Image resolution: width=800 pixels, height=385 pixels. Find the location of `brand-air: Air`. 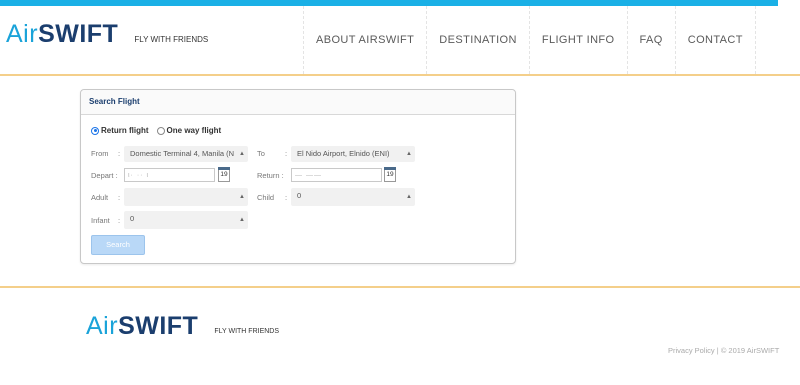

brand-air: Air is located at coordinates (22, 34).